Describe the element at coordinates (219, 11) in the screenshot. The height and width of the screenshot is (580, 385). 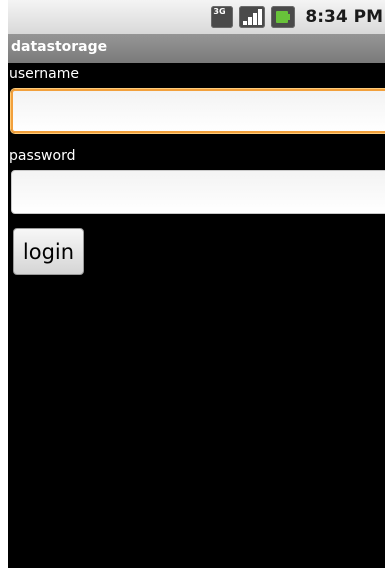
I see `network-type-label: 3G` at that location.